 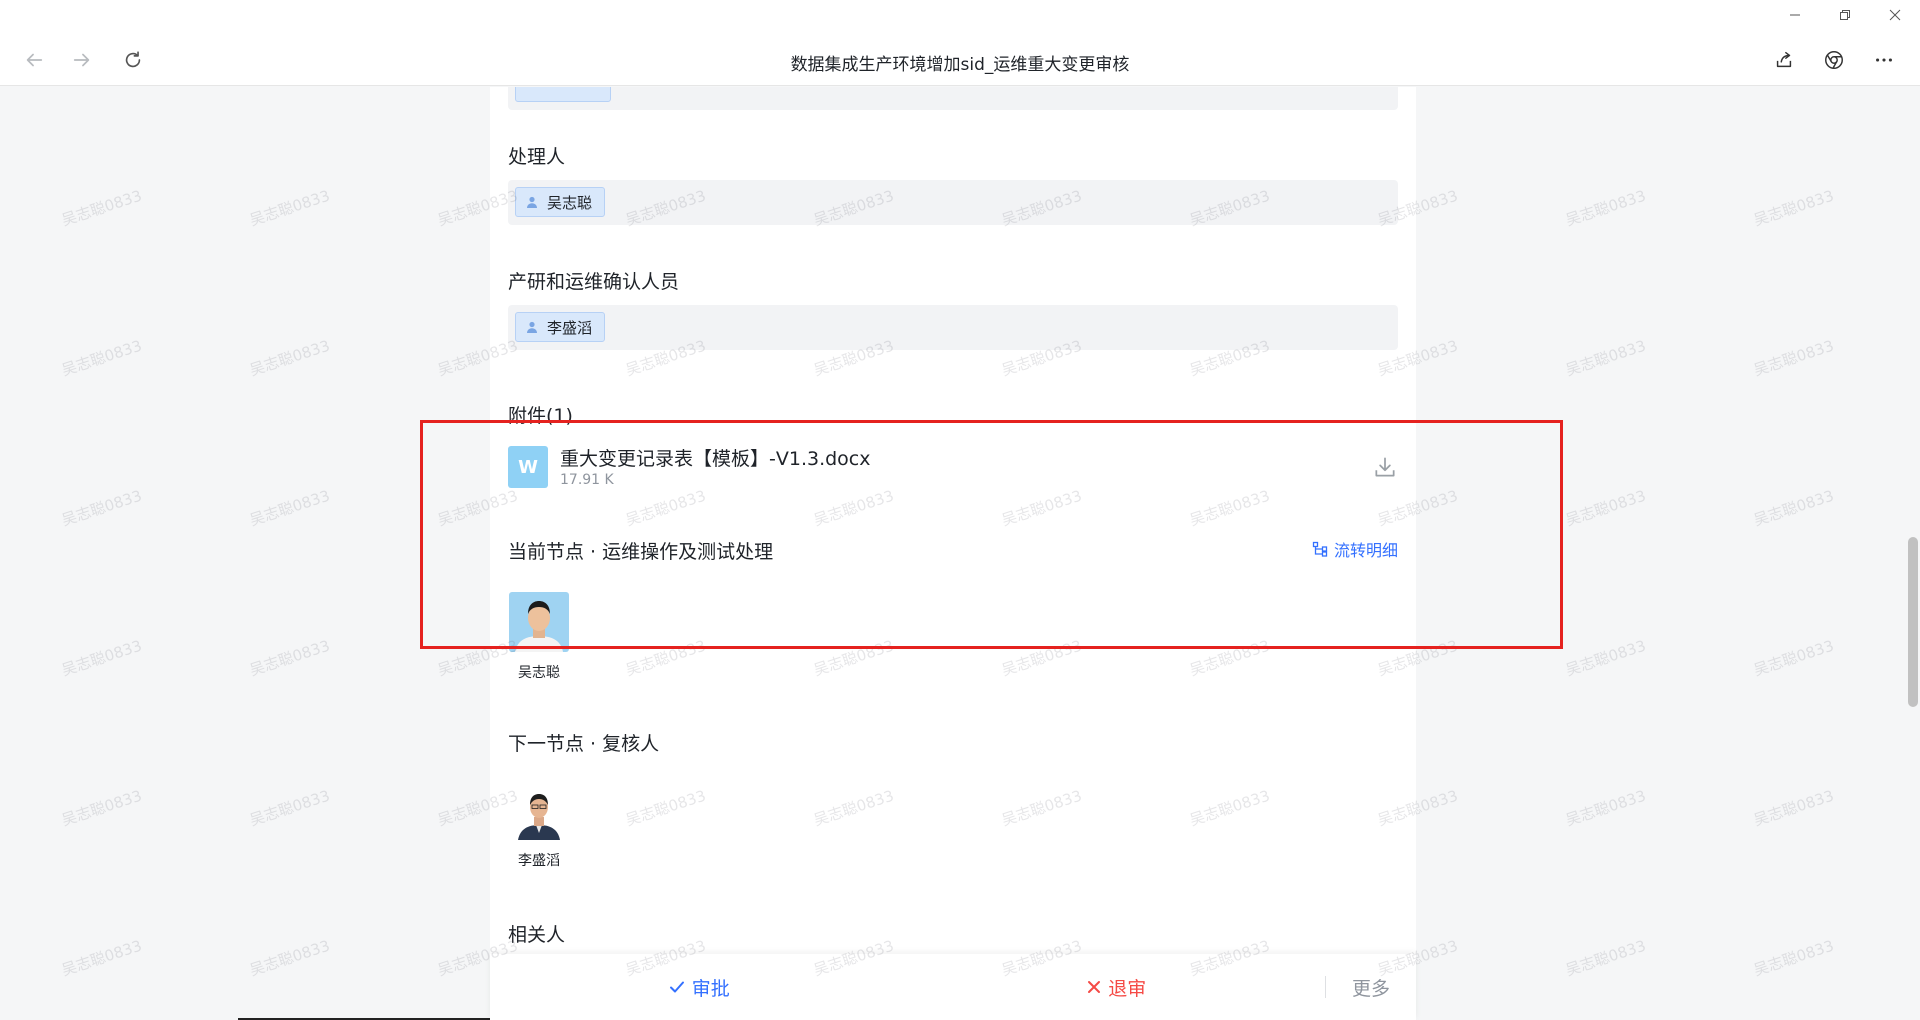 I want to click on word-file-icon: W, so click(x=528, y=467).